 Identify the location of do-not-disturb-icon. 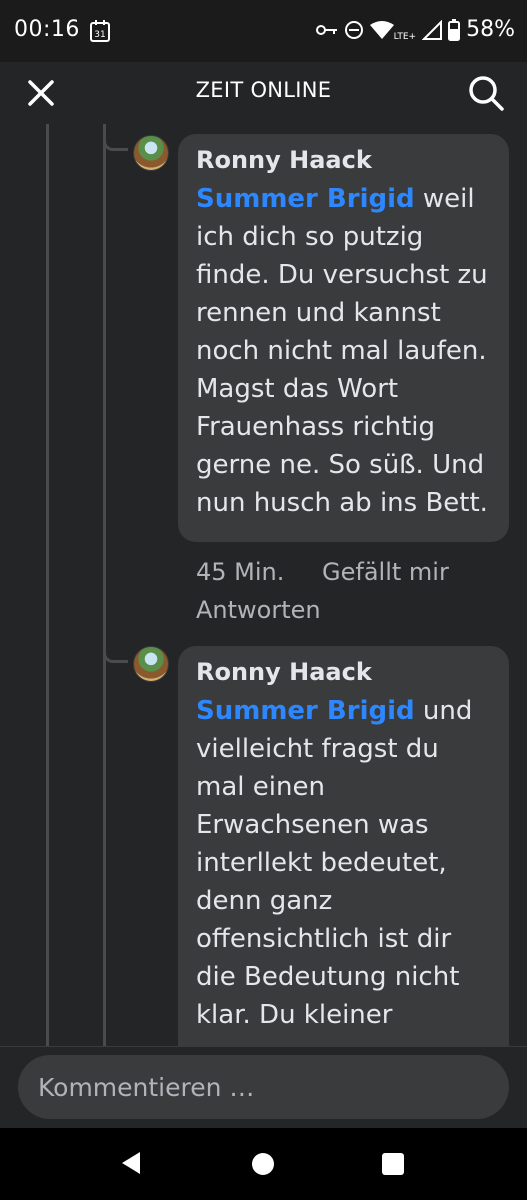
(353, 29).